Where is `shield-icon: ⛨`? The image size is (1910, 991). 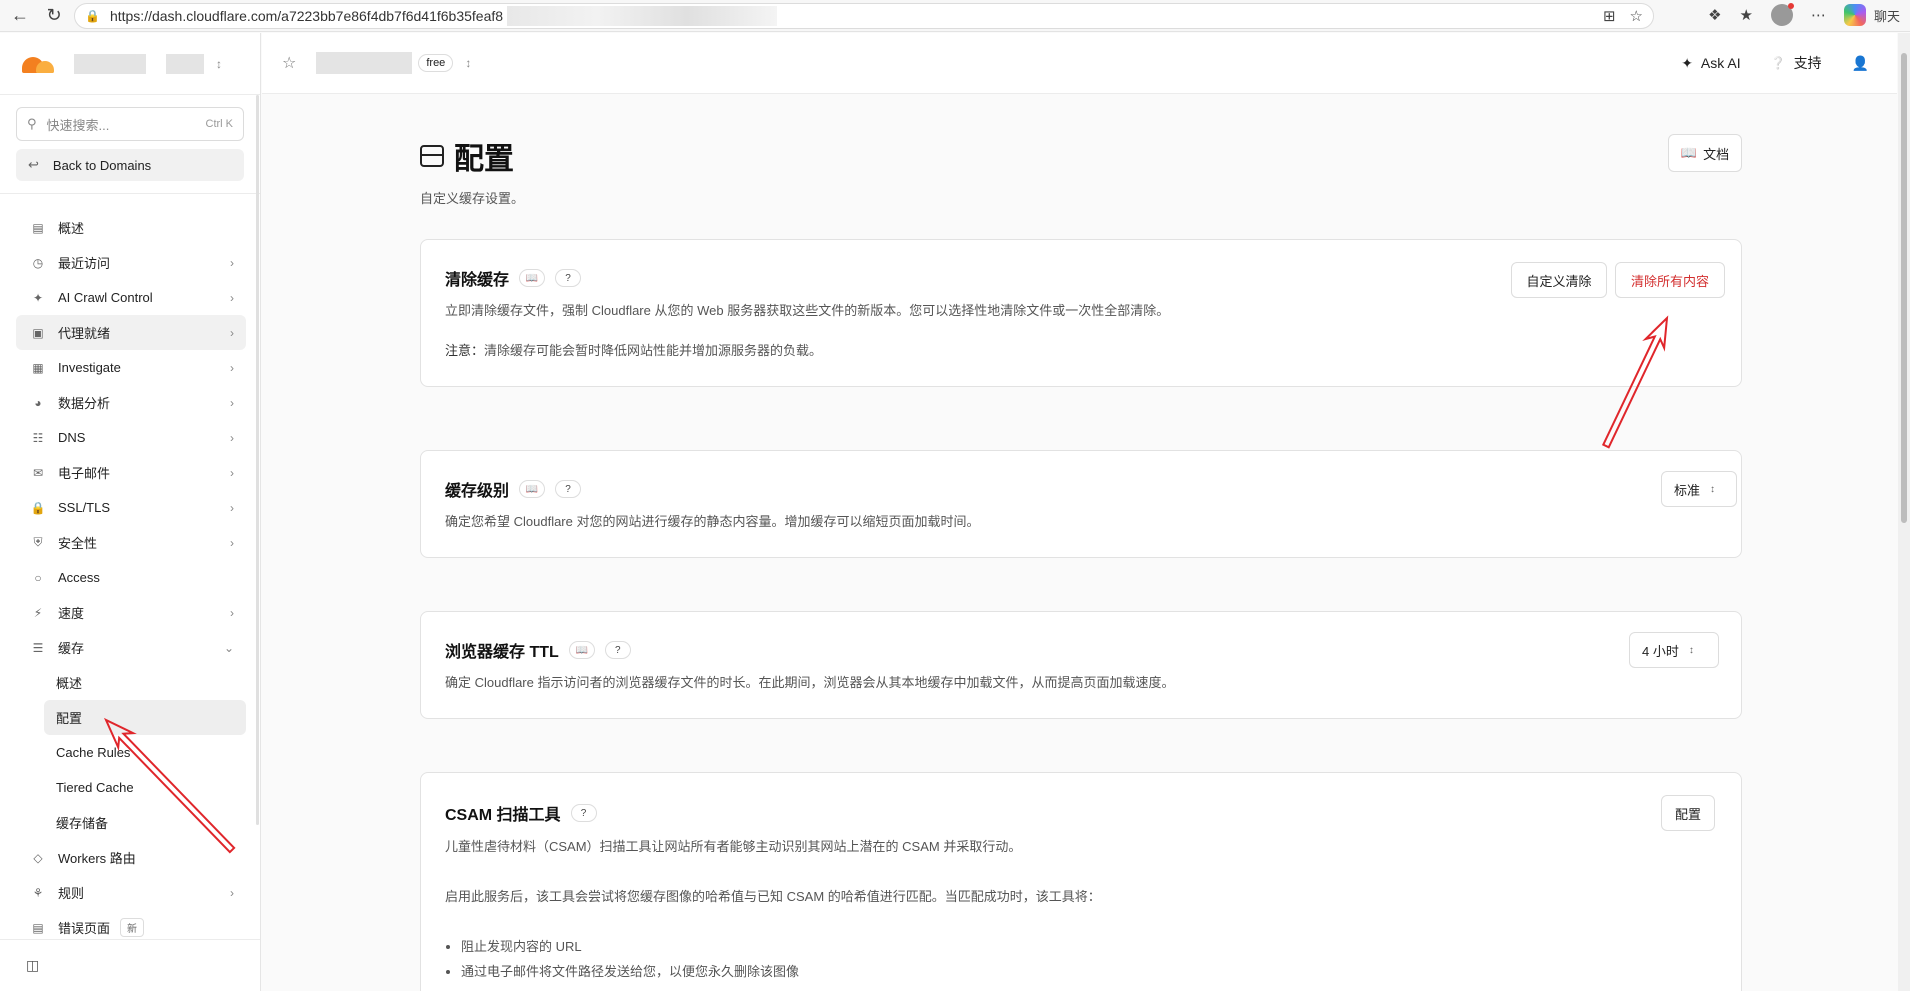 shield-icon: ⛨ is located at coordinates (38, 542).